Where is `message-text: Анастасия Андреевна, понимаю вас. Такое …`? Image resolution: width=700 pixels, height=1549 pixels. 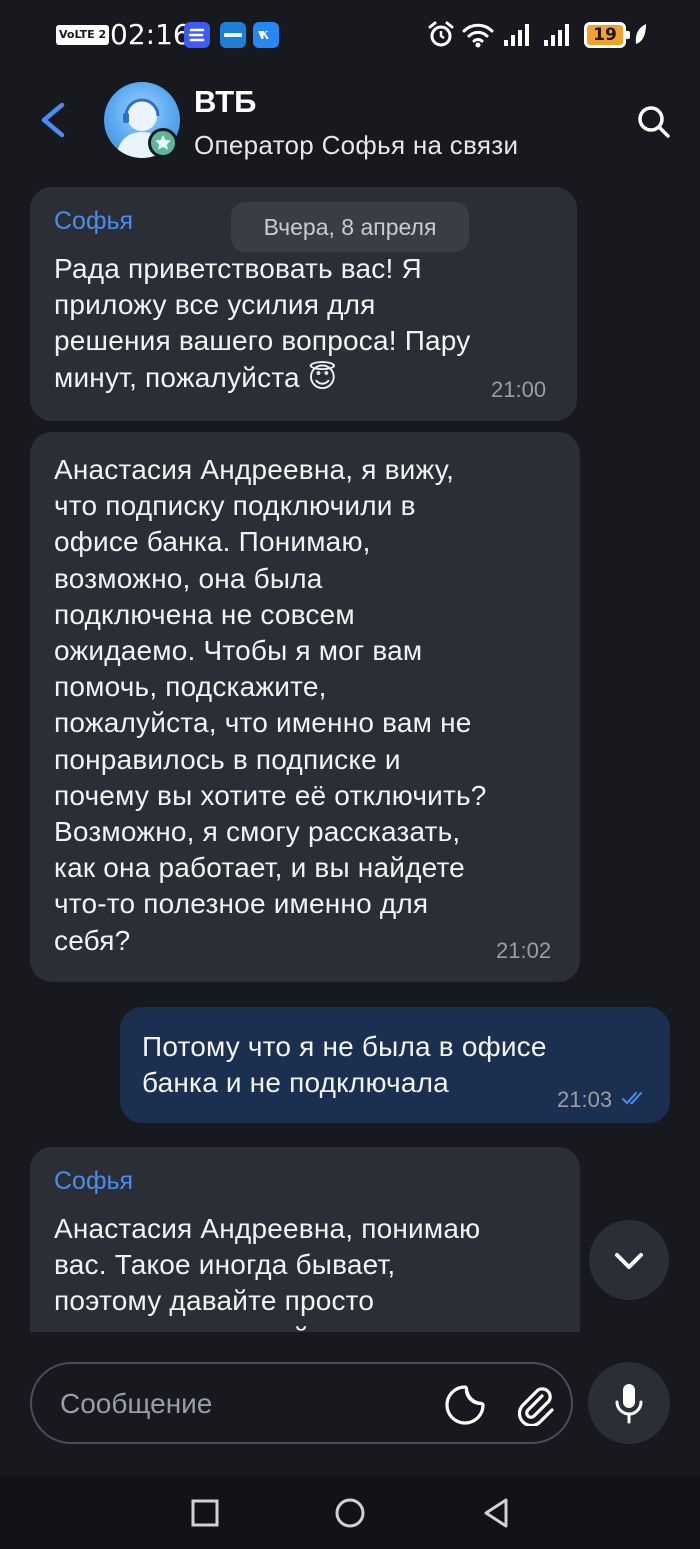
message-text: Анастасия Андреевна, понимаю вас. Такое … is located at coordinates (267, 1272).